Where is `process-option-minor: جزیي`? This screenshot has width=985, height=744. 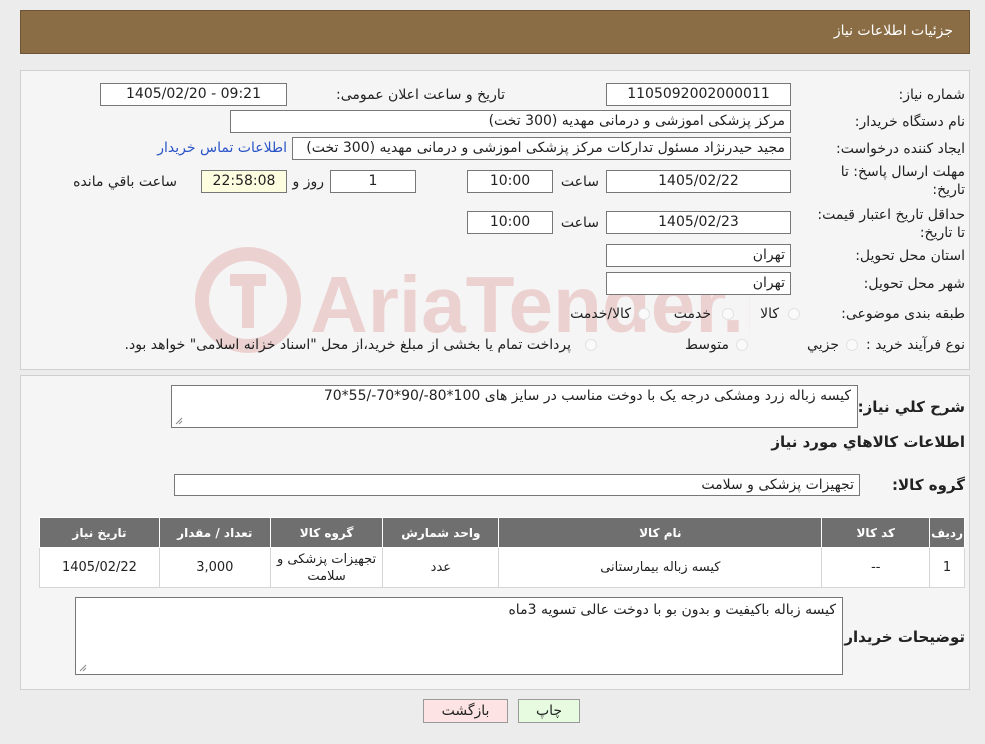
process-option-minor: جزیي is located at coordinates (823, 345).